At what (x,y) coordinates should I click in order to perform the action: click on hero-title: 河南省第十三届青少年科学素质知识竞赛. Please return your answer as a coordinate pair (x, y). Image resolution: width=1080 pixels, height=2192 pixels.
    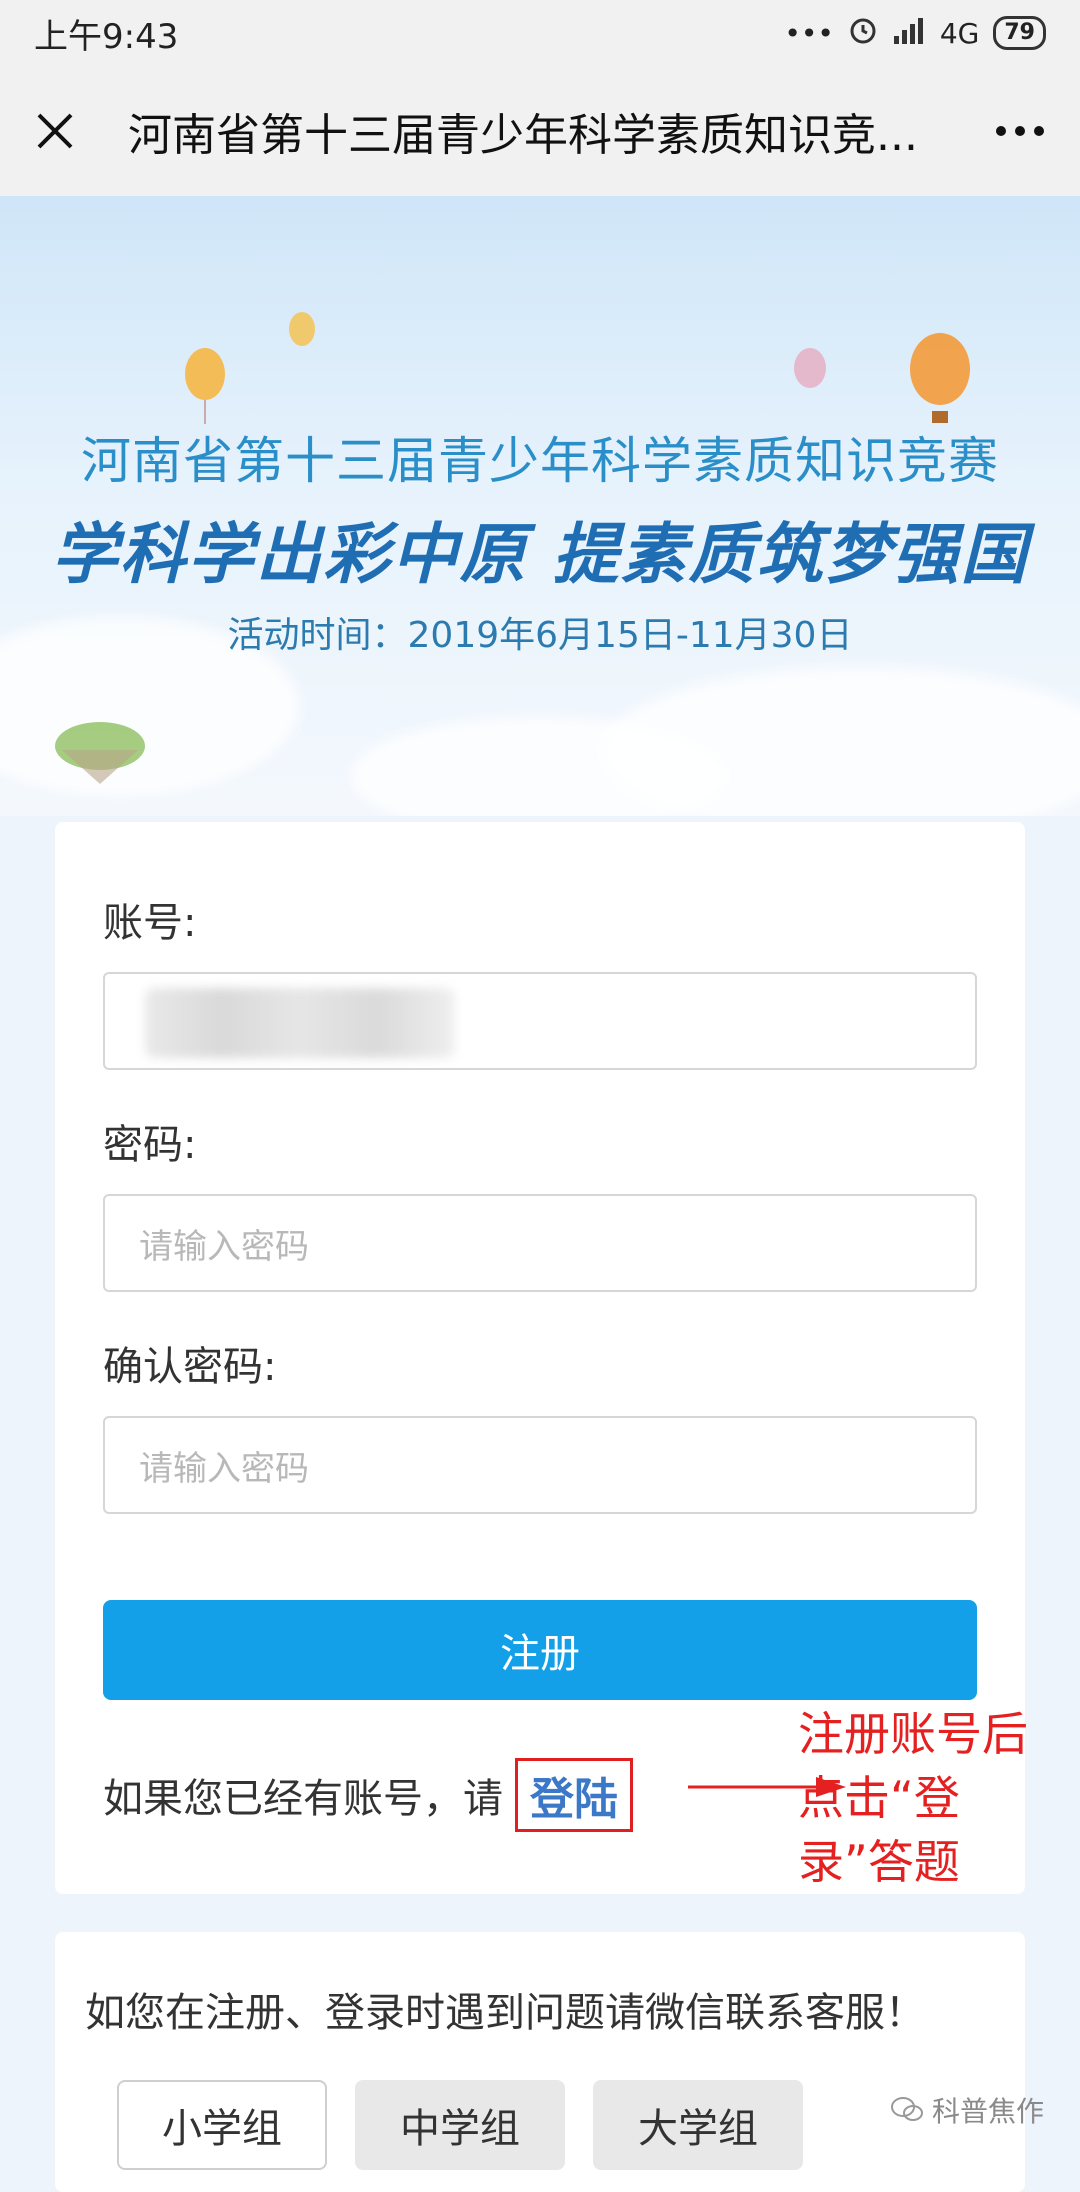
    Looking at the image, I should click on (540, 461).